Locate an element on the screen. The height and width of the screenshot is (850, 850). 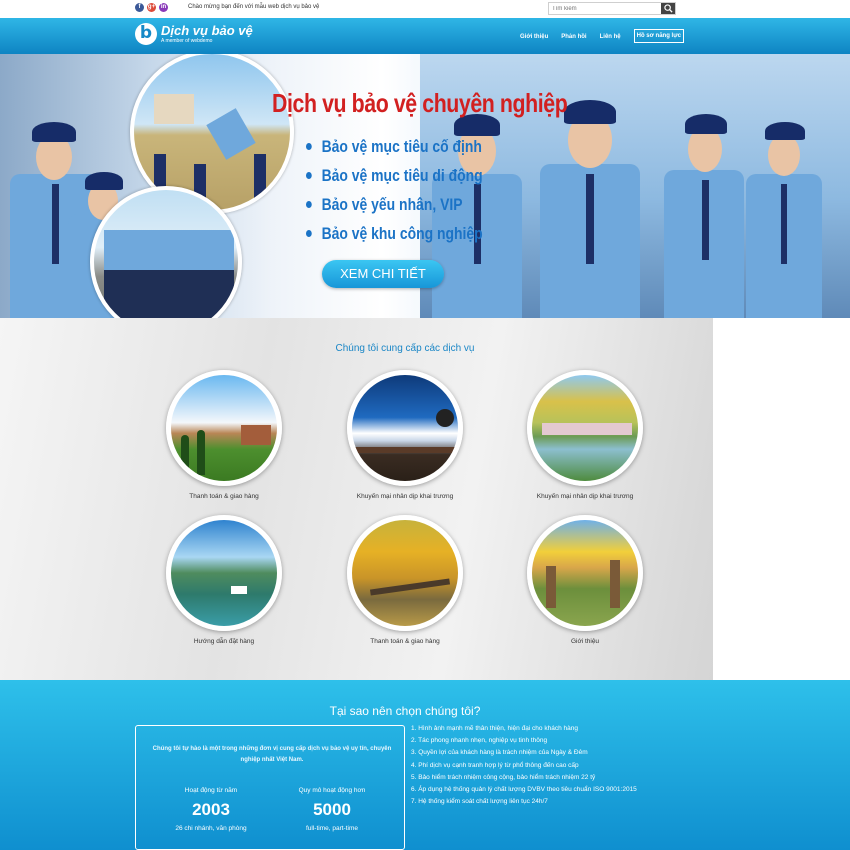
view-details-button: XEM CHI TIẾT is located at coordinates (383, 274).